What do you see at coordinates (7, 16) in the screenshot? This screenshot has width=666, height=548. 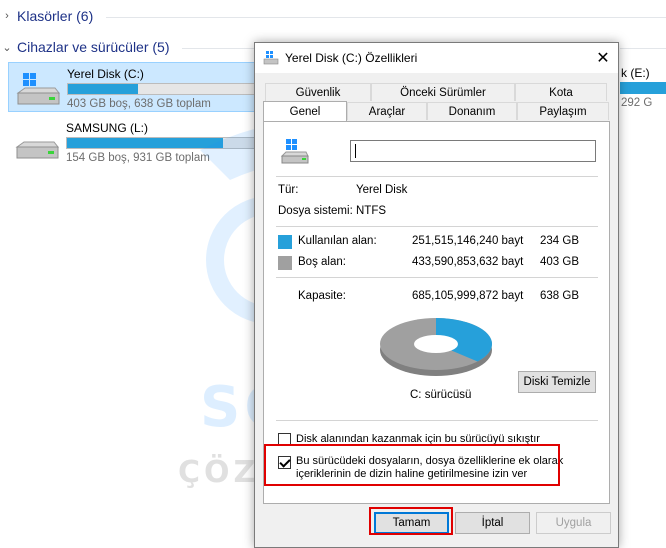 I see `chevron-right-icon: ›` at bounding box center [7, 16].